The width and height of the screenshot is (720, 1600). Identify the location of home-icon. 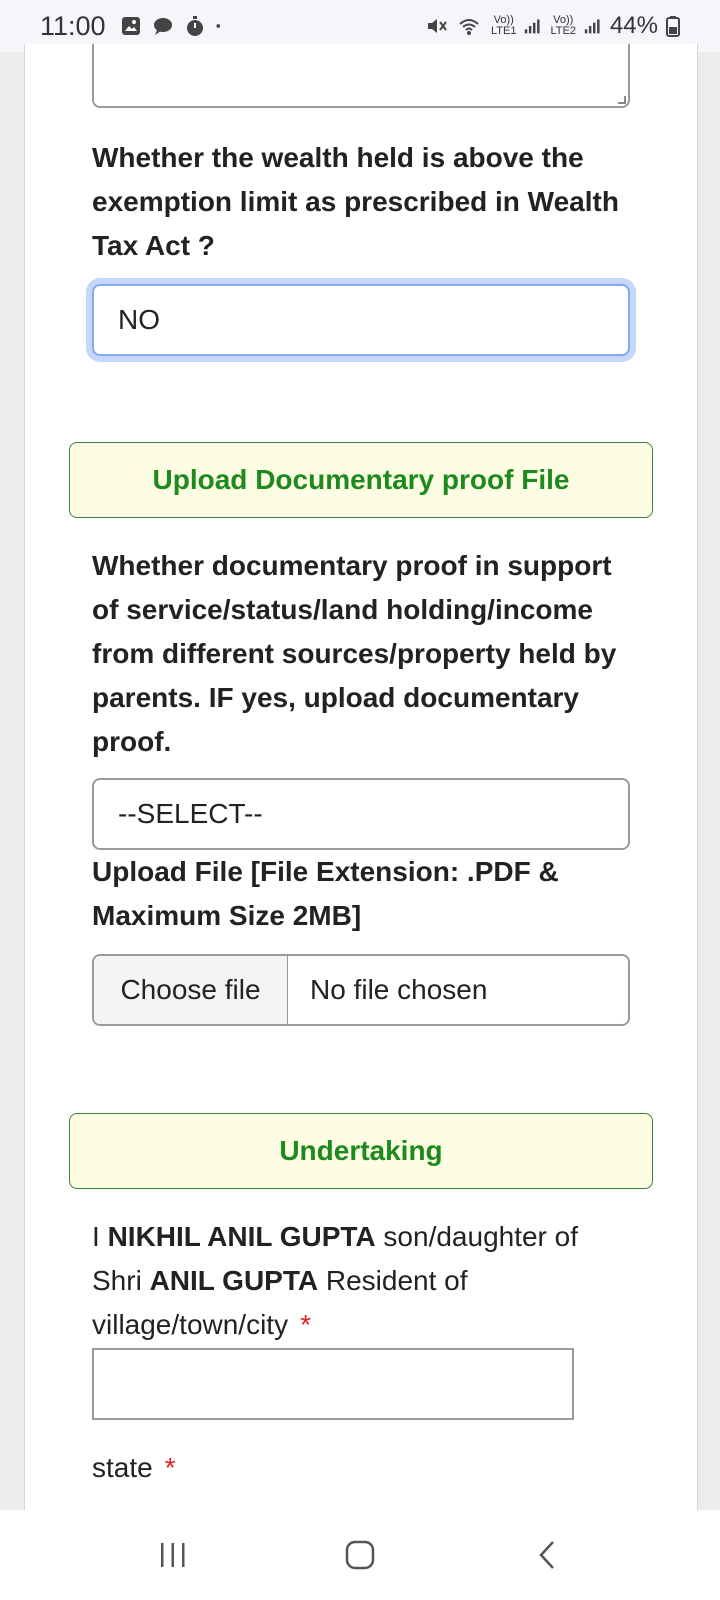
(360, 1555).